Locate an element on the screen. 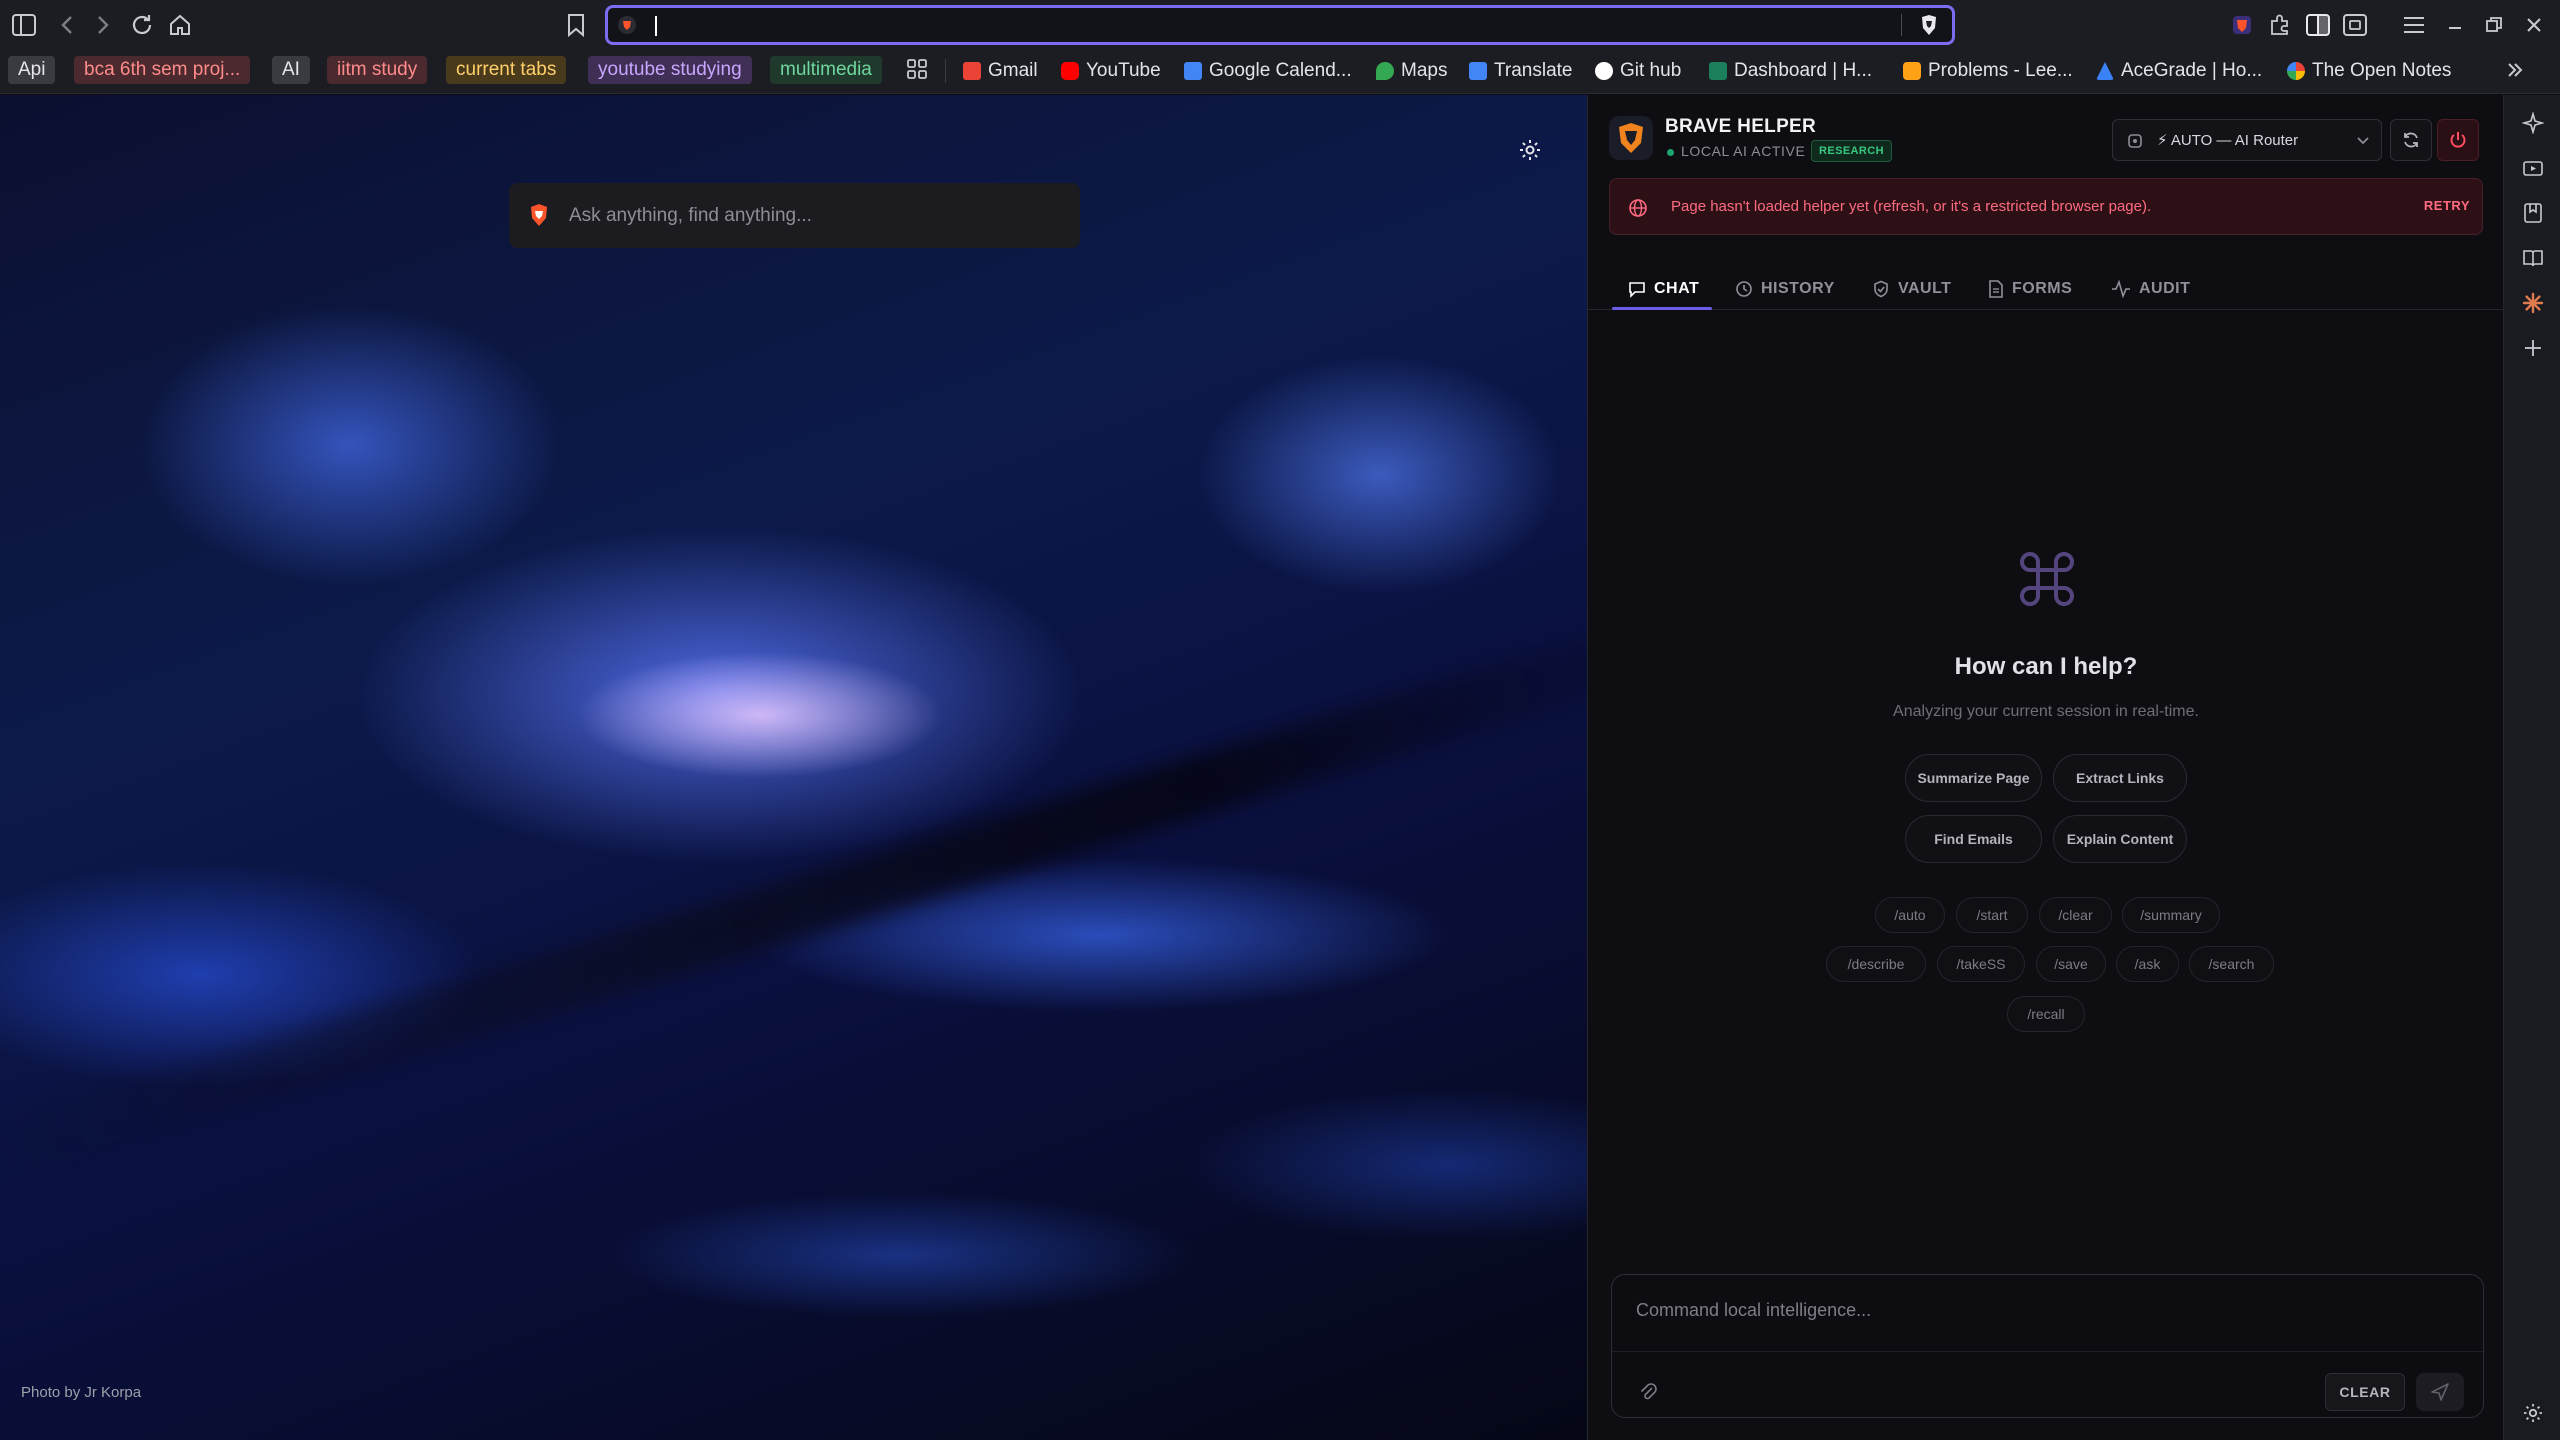 This screenshot has height=1440, width=2560. command-input is located at coordinates (2046, 1310).